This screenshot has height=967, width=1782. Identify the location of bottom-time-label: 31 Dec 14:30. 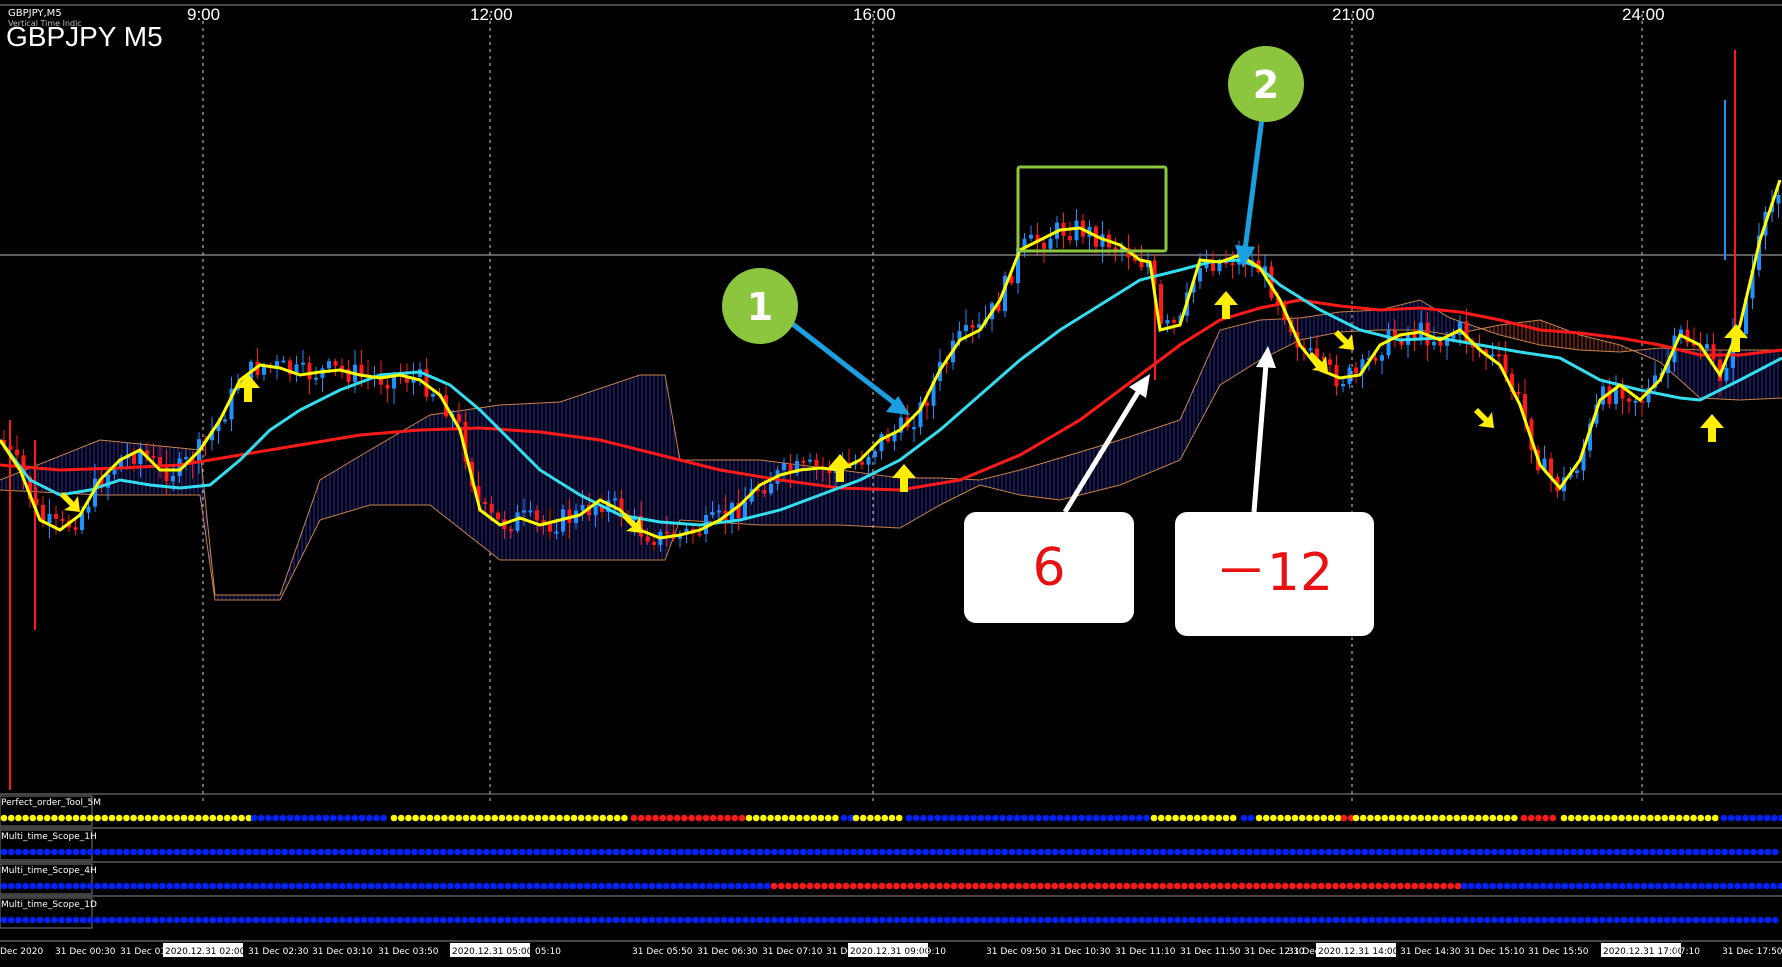
(1430, 952).